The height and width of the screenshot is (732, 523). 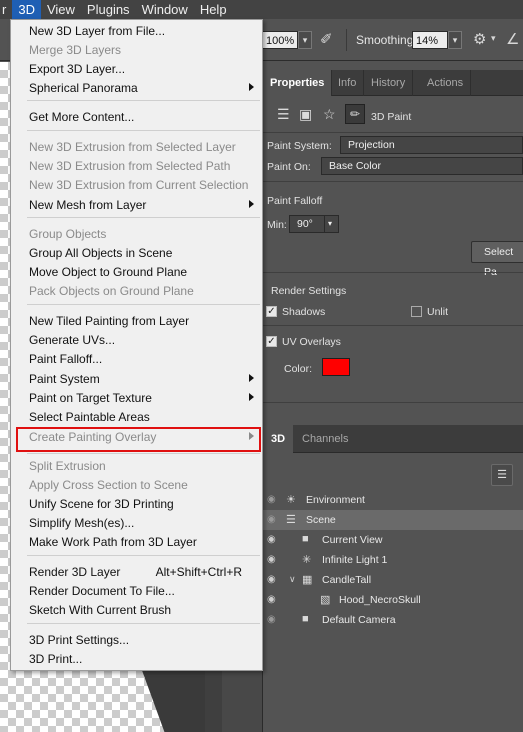 What do you see at coordinates (393, 540) in the screenshot?
I see `tree-row-current-view: ◉ ■ Current View` at bounding box center [393, 540].